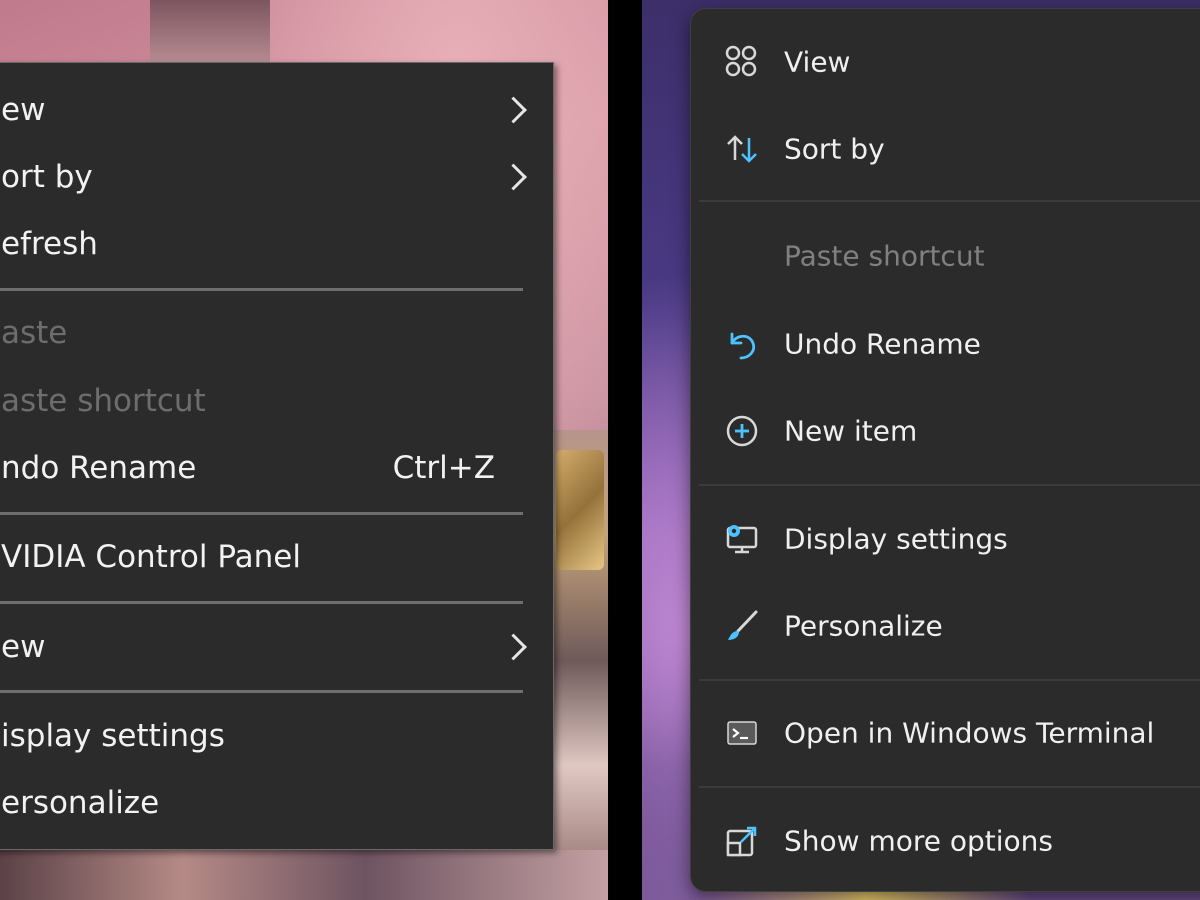  Describe the element at coordinates (34, 333) in the screenshot. I see `menu-item-label: aste` at that location.